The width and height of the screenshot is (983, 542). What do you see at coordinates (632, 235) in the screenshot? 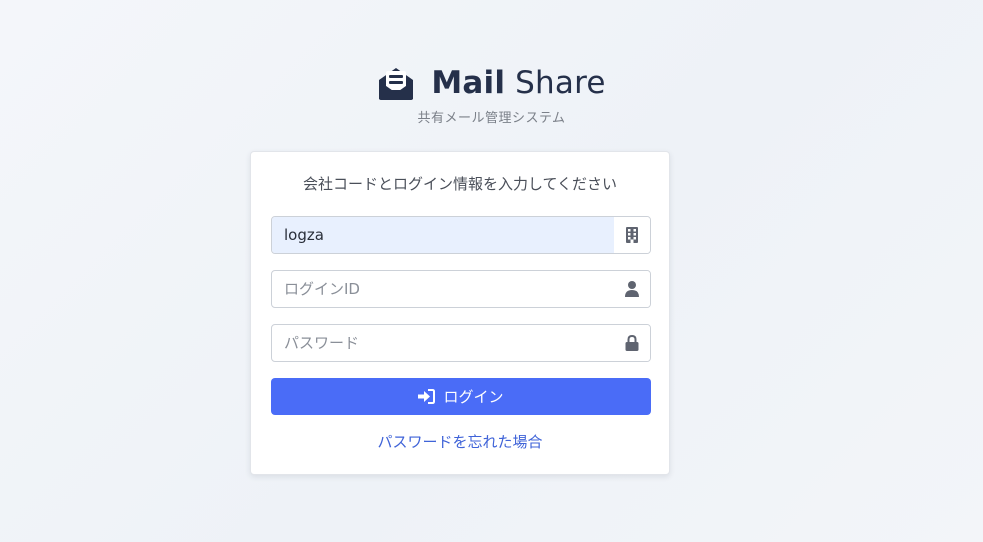
I see `building-icon` at bounding box center [632, 235].